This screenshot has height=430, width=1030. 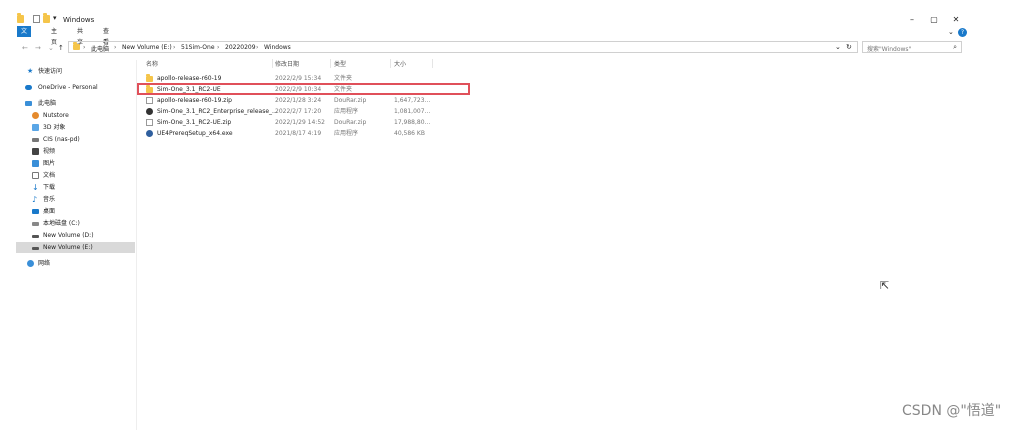 What do you see at coordinates (951, 32) in the screenshot?
I see `ribbon-expand-icon: ⌄` at bounding box center [951, 32].